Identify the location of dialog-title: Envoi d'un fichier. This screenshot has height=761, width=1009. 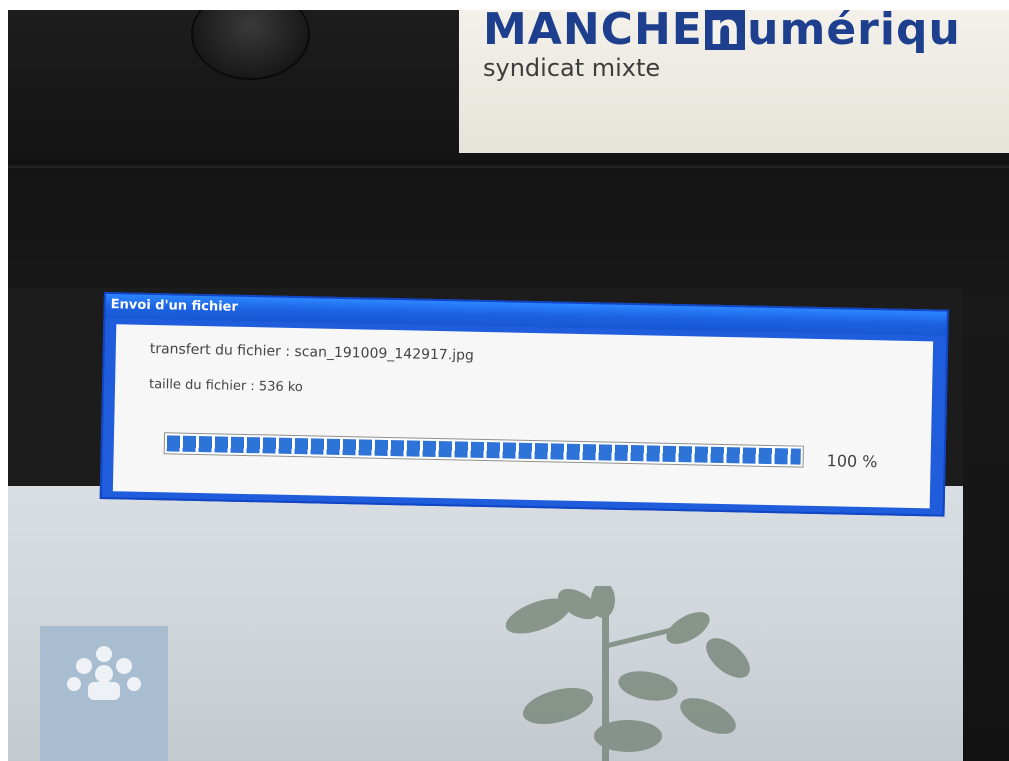
(174, 306).